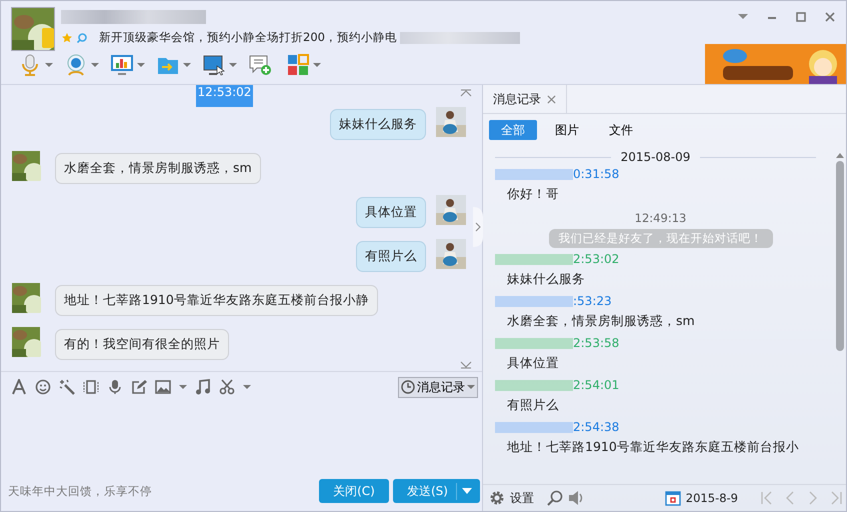  I want to click on message-bubble: 水磨全套，情景房制服诱惑，sm, so click(158, 168).